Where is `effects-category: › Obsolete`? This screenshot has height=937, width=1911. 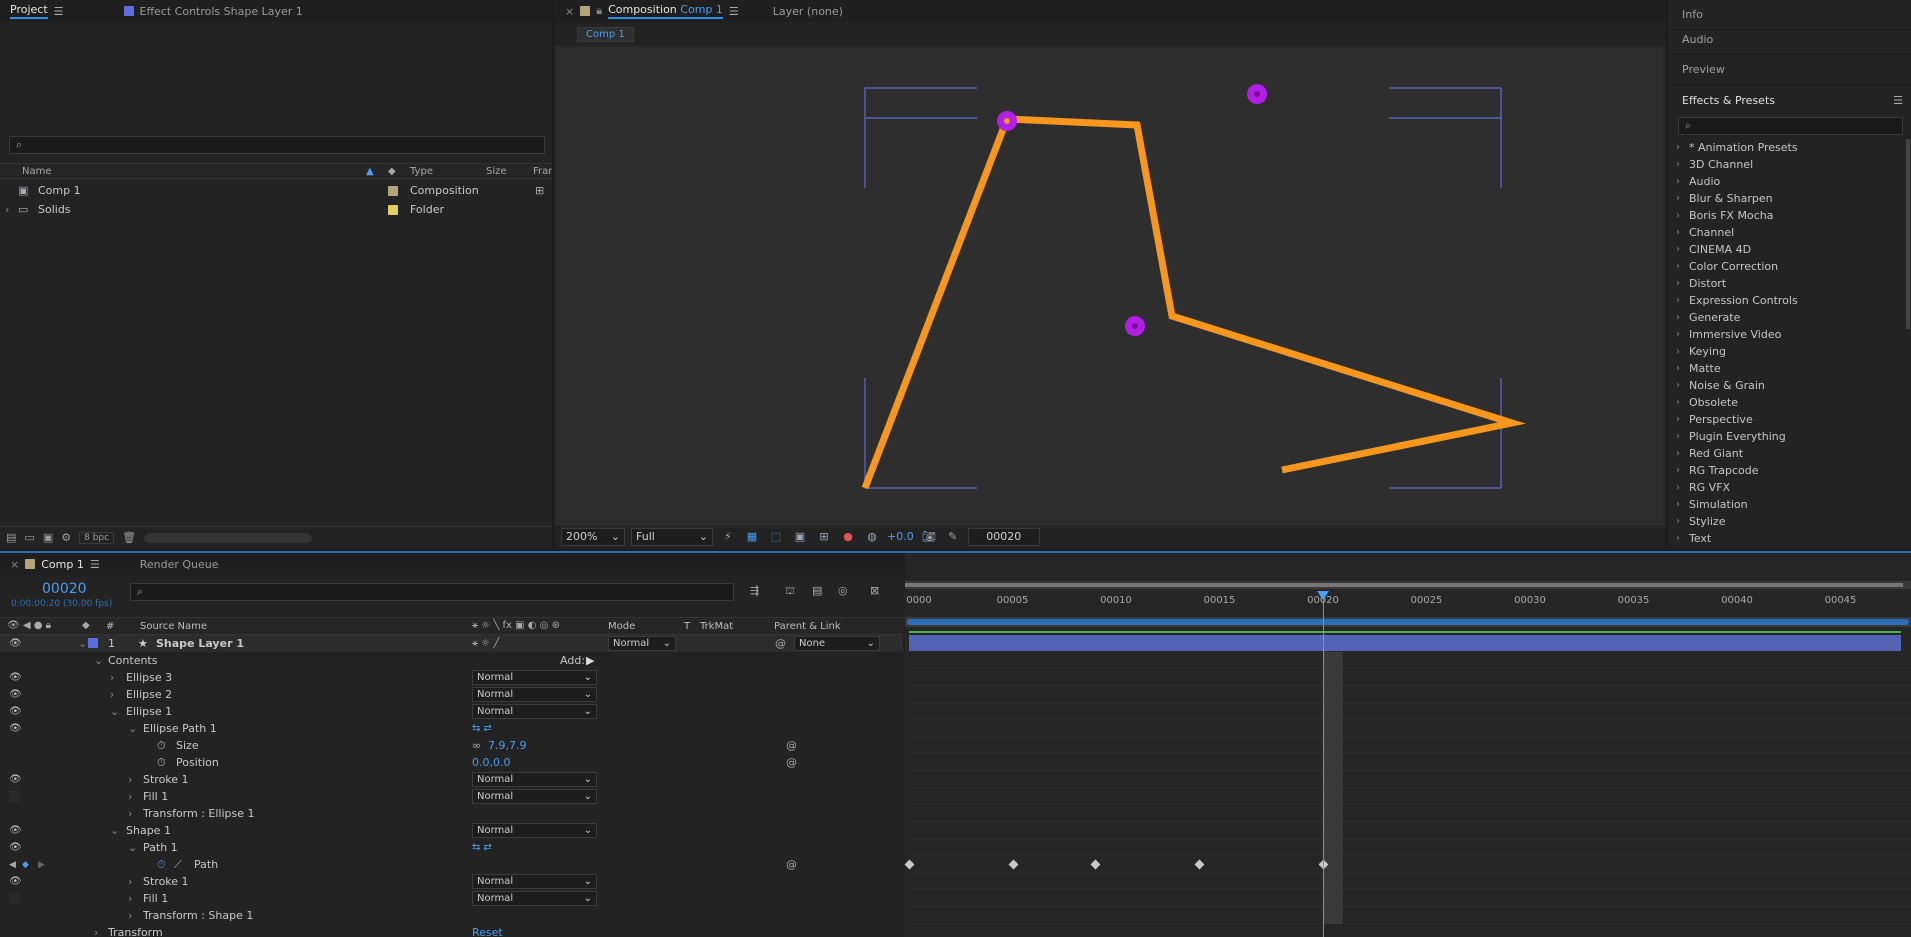
effects-category: › Obsolete is located at coordinates (1789, 402).